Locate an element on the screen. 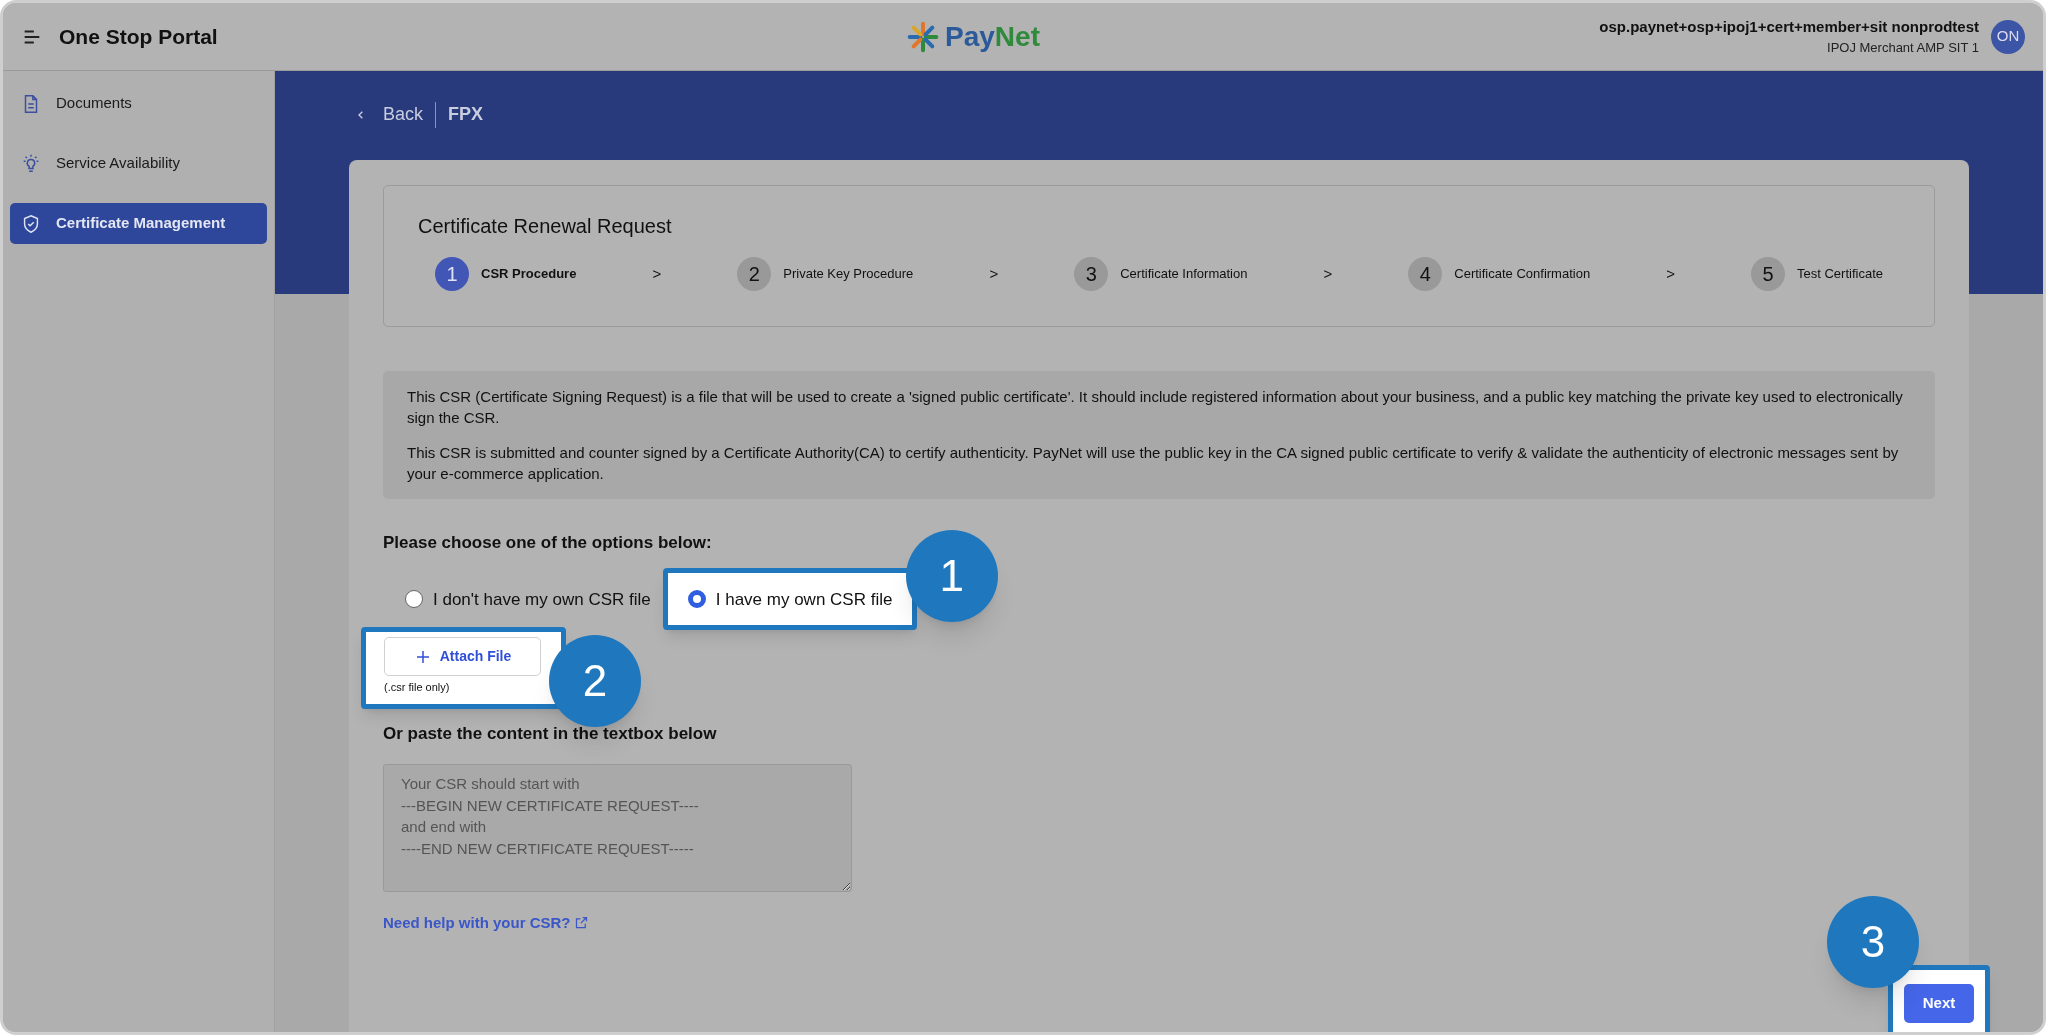  account-name: IPOJ Merchant AMP SIT 1 is located at coordinates (1903, 48).